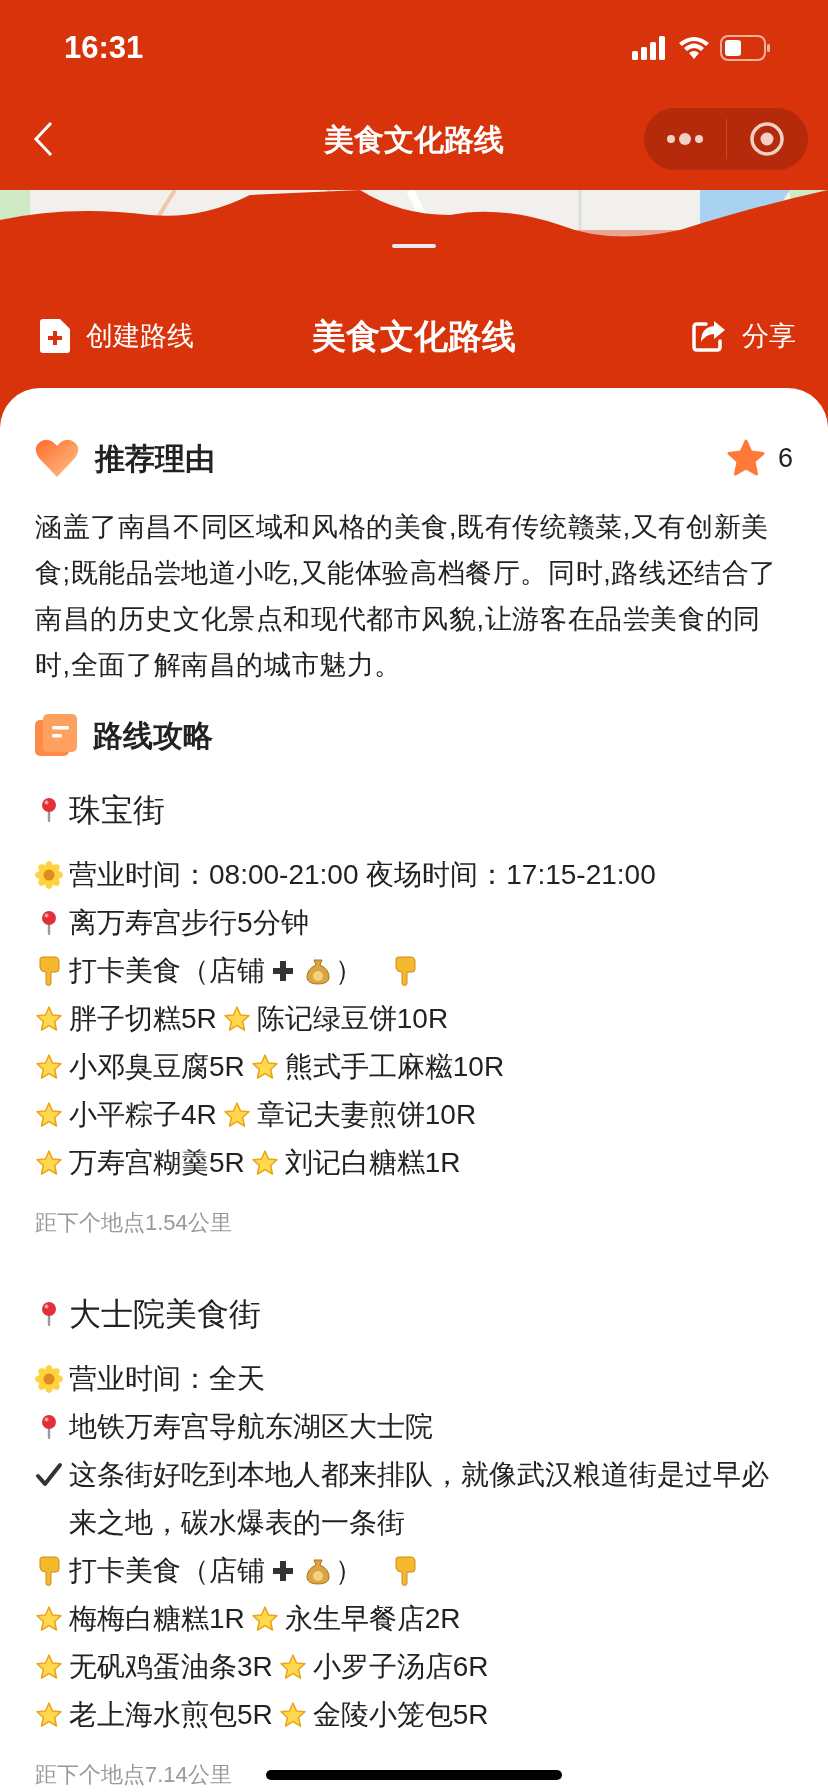 The width and height of the screenshot is (828, 1792). What do you see at coordinates (694, 48) in the screenshot?
I see `wifi-icon` at bounding box center [694, 48].